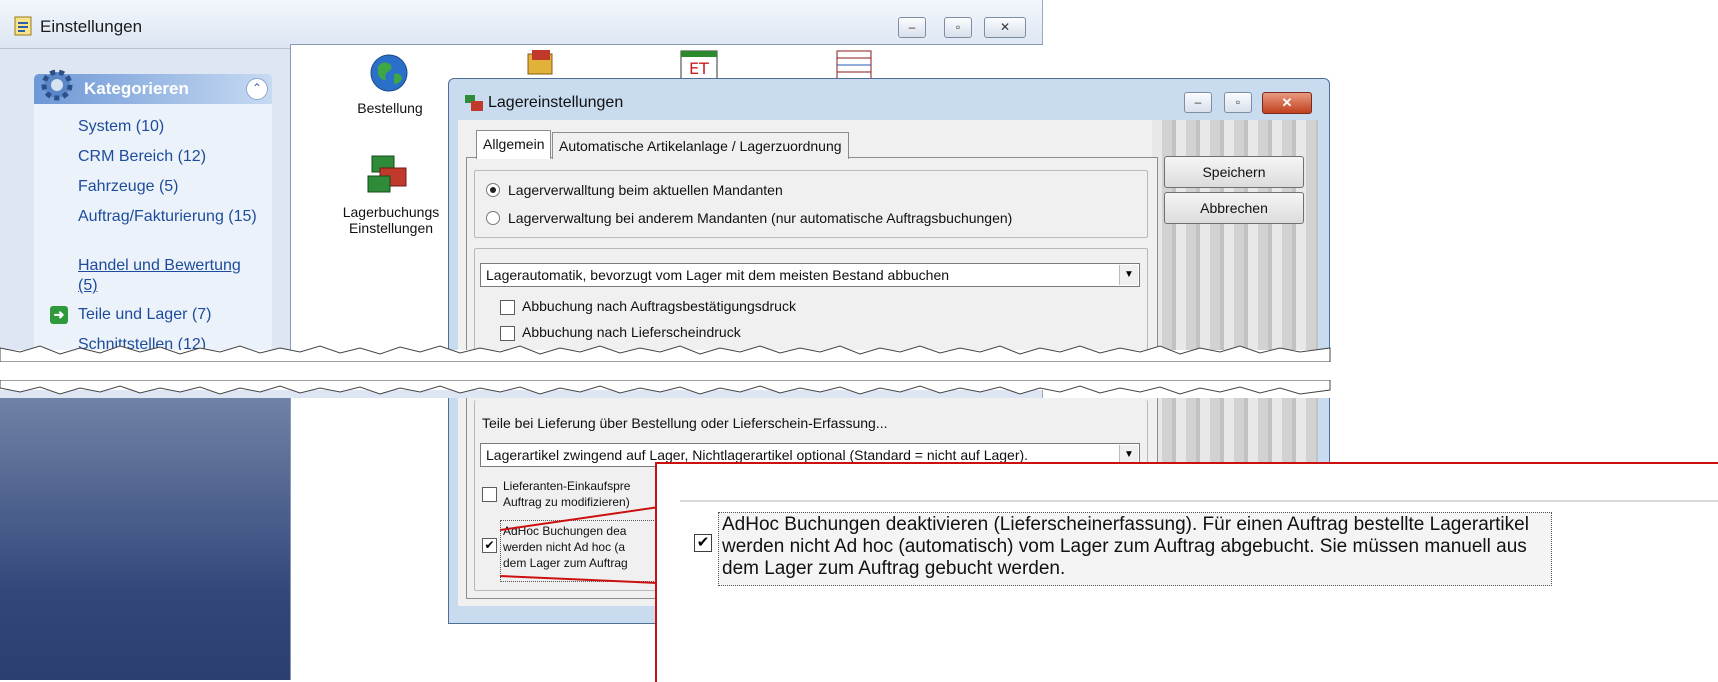 The width and height of the screenshot is (1718, 682). I want to click on zoom-callout-strip, so click(1199, 501).